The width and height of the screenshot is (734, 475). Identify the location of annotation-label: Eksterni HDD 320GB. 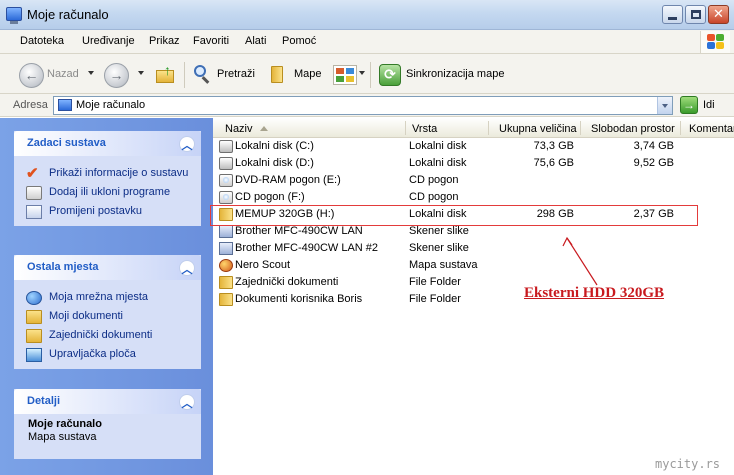
(594, 293).